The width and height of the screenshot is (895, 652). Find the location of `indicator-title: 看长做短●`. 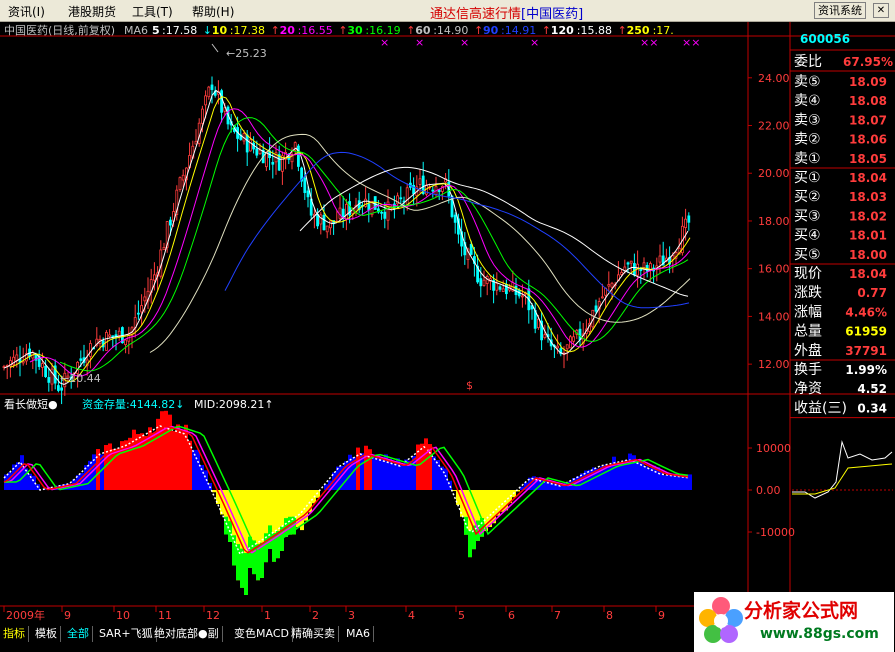

indicator-title: 看长做短● is located at coordinates (31, 404).